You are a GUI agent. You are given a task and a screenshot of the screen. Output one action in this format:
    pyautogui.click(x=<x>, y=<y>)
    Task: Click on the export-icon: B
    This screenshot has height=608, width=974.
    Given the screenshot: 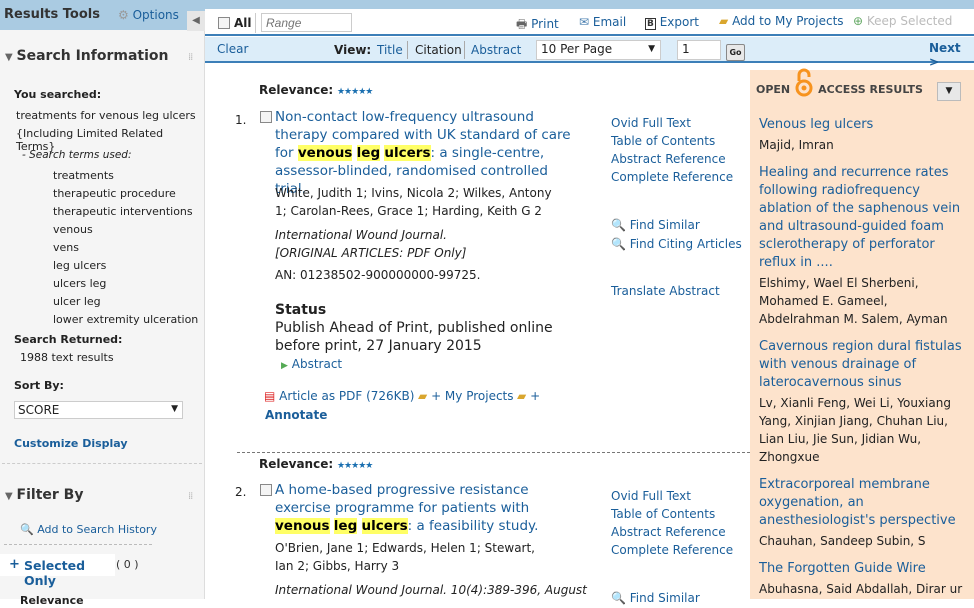 What is the action you would take?
    pyautogui.click(x=650, y=24)
    